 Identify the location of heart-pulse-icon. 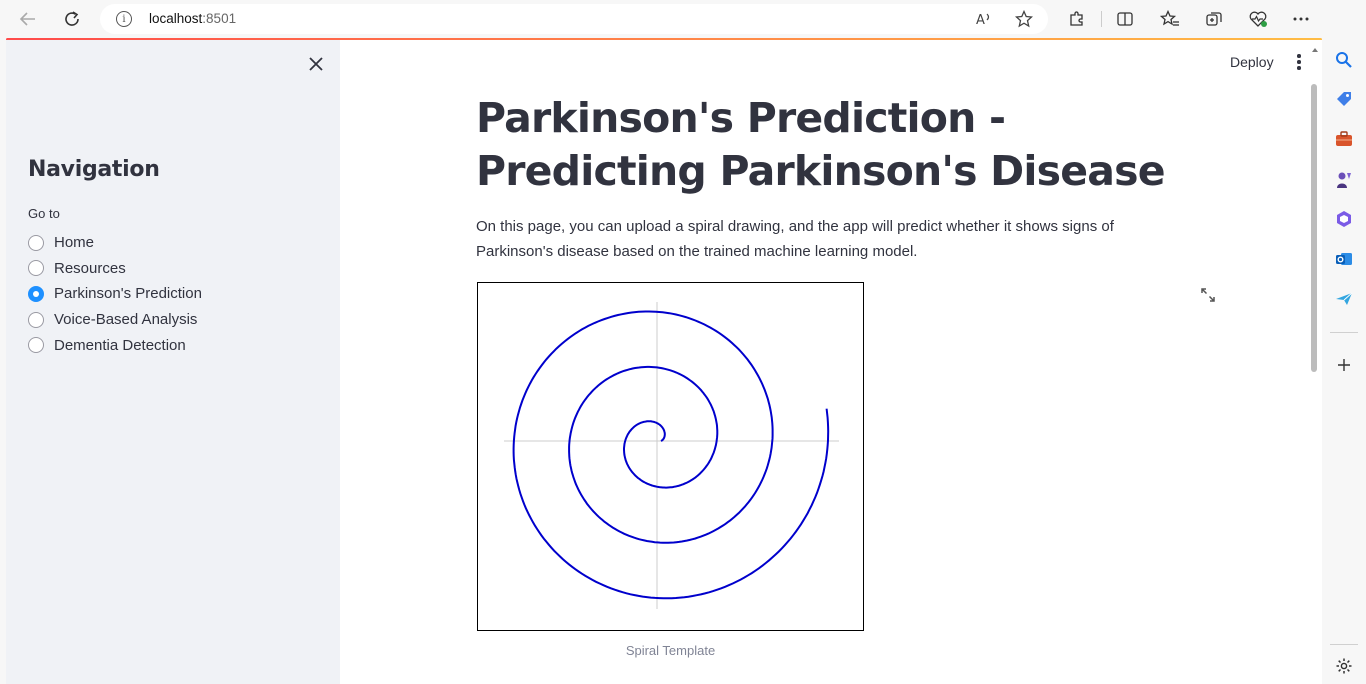
(1258, 19).